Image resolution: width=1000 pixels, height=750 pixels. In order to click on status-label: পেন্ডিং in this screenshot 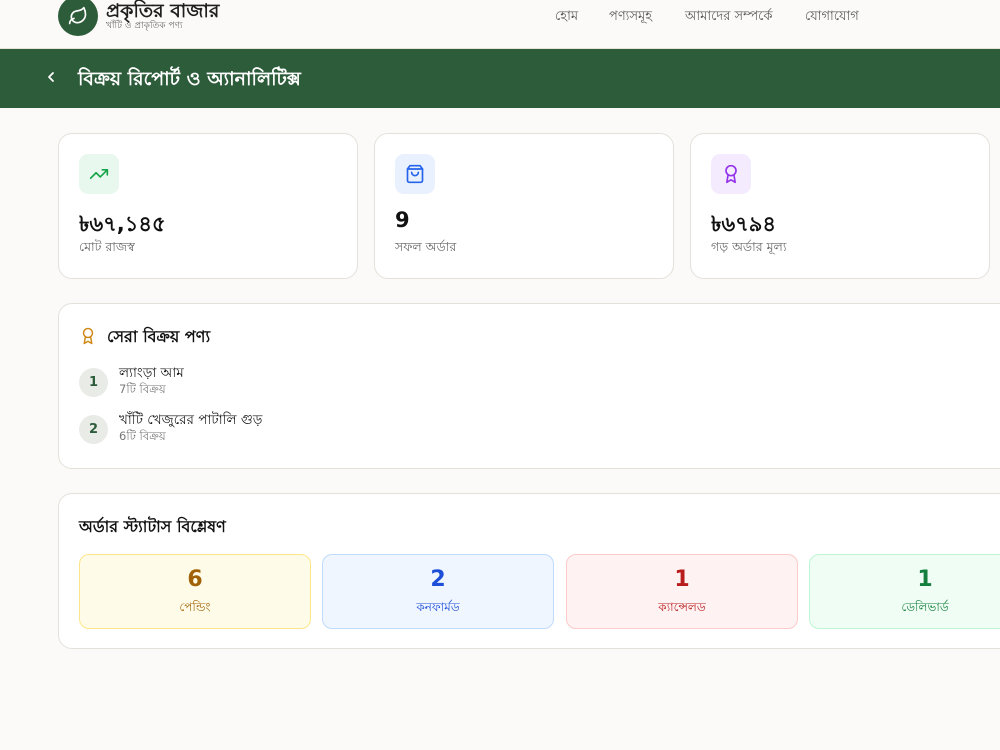, I will do `click(195, 607)`.